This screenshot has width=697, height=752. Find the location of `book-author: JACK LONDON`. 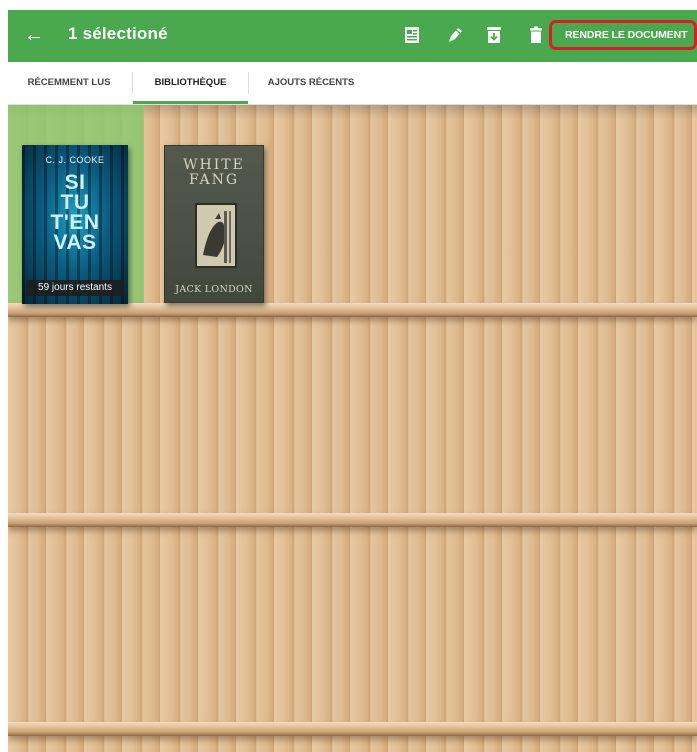

book-author: JACK LONDON is located at coordinates (214, 289).